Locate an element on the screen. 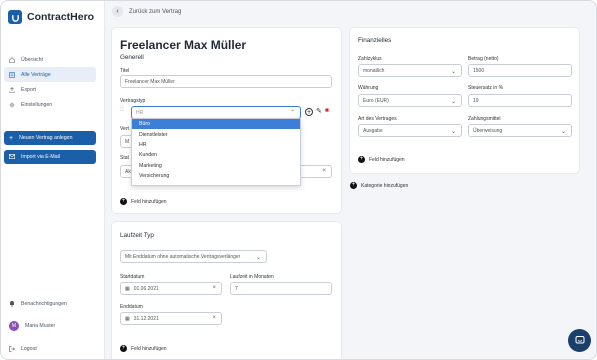 This screenshot has width=597, height=360. back-to-contract: ‹ Zurück zum Vertrag is located at coordinates (146, 11).